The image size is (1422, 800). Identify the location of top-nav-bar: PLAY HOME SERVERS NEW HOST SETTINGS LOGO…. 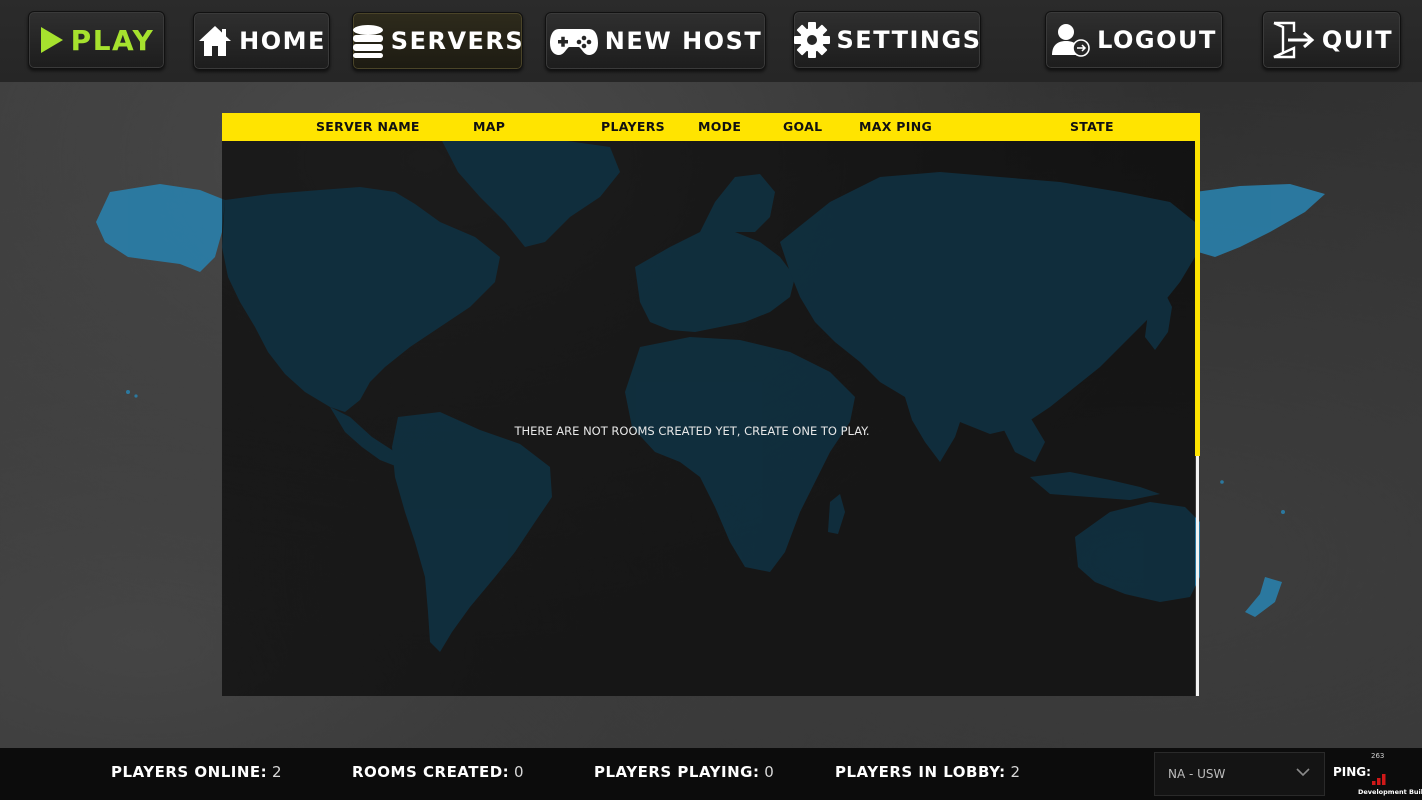
(711, 41).